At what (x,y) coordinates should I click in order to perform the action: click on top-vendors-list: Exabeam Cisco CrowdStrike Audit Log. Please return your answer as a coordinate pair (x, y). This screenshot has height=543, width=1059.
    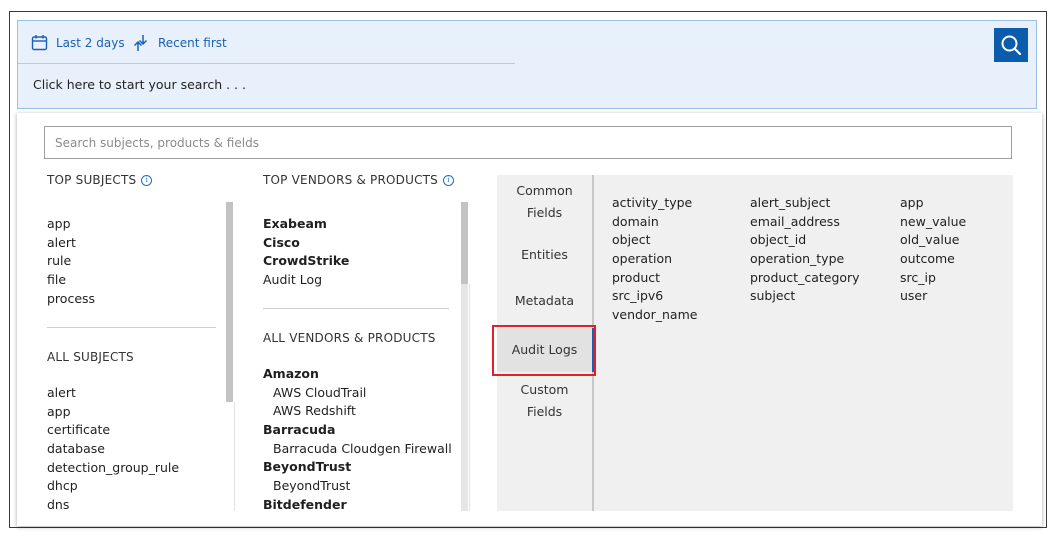
    Looking at the image, I should click on (306, 252).